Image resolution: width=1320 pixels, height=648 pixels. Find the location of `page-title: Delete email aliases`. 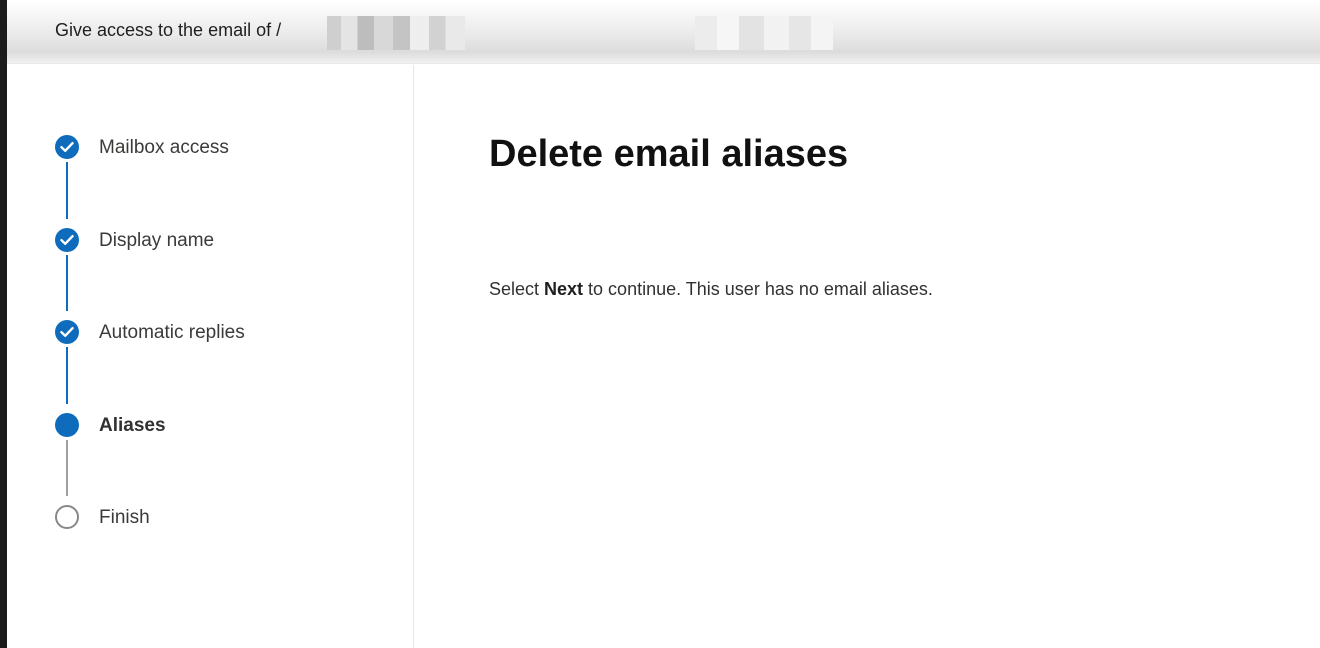

page-title: Delete email aliases is located at coordinates (669, 154).